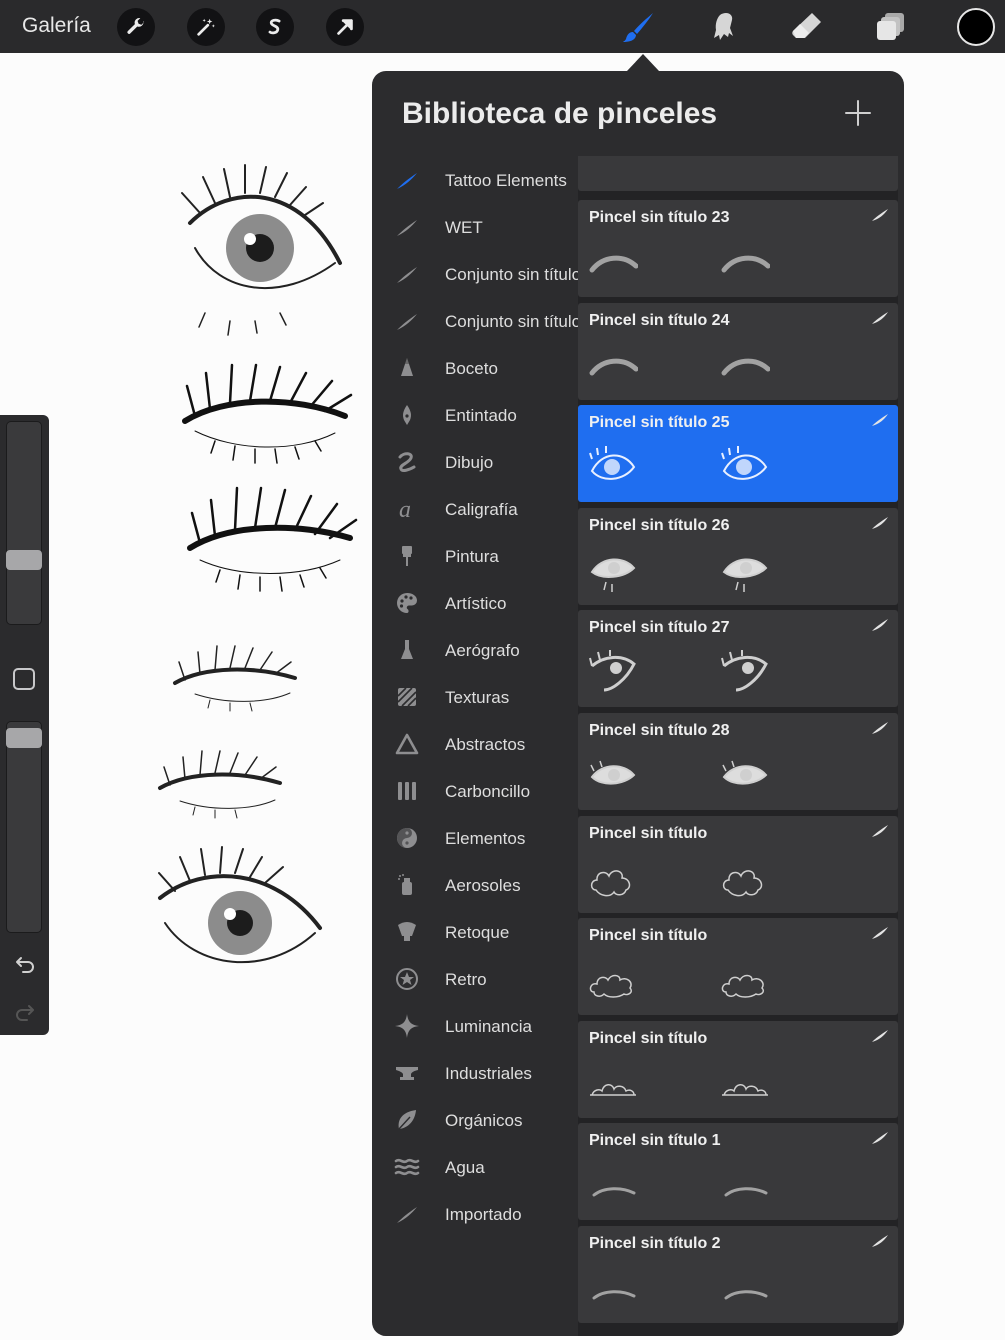 The image size is (1005, 1340). I want to click on brush-set-label: Industriales, so click(488, 1073).